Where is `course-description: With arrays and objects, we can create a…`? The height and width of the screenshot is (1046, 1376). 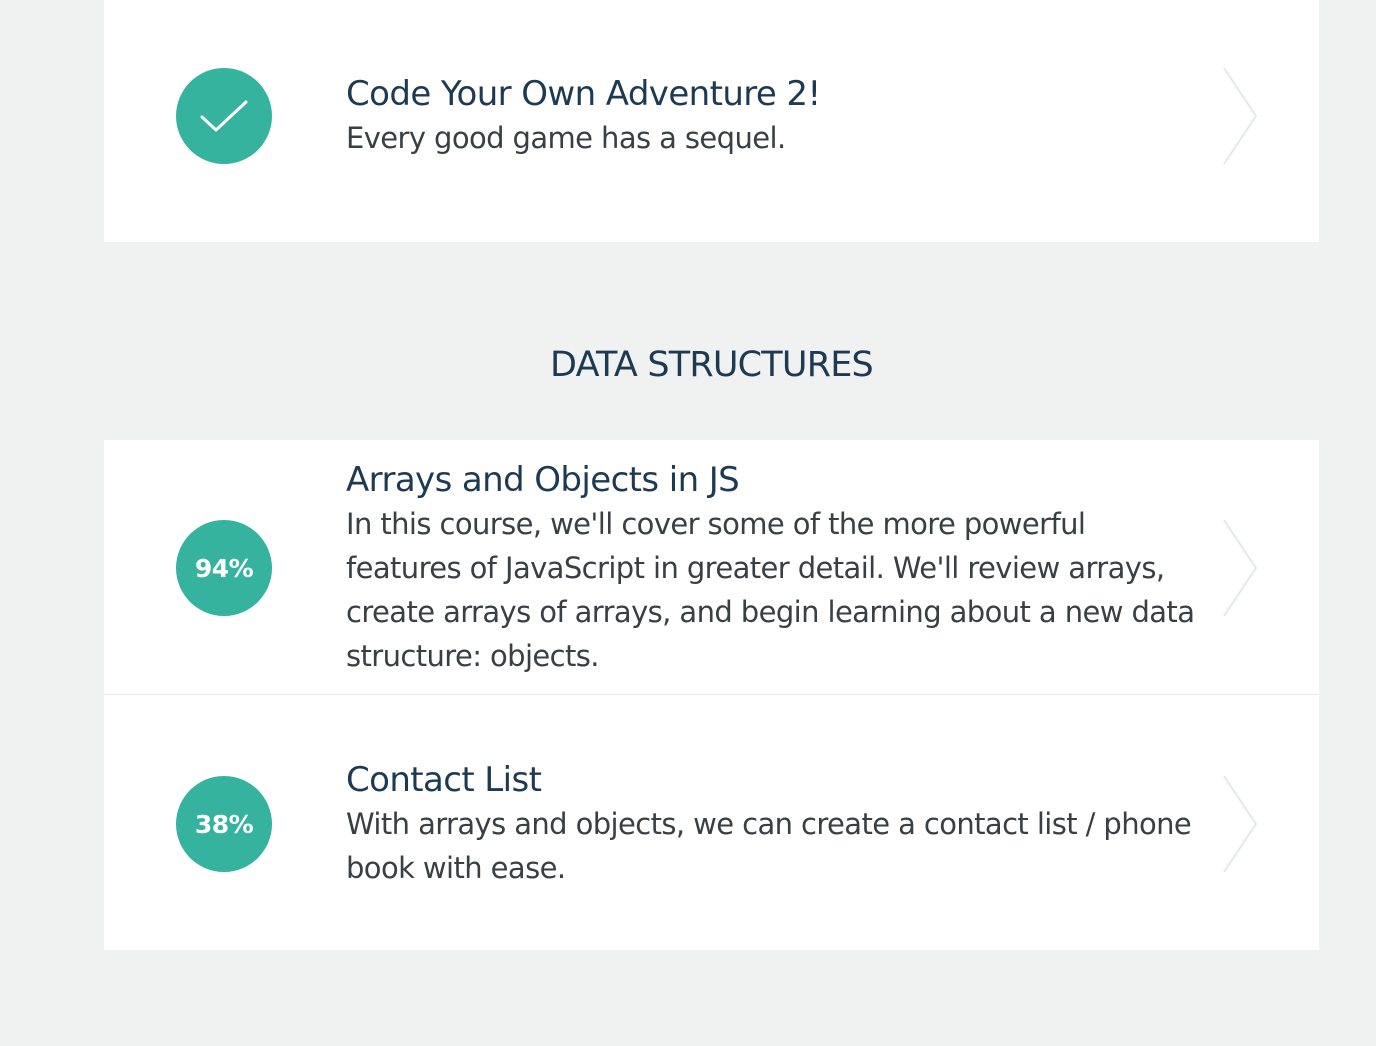 course-description: With arrays and objects, we can create a… is located at coordinates (769, 846).